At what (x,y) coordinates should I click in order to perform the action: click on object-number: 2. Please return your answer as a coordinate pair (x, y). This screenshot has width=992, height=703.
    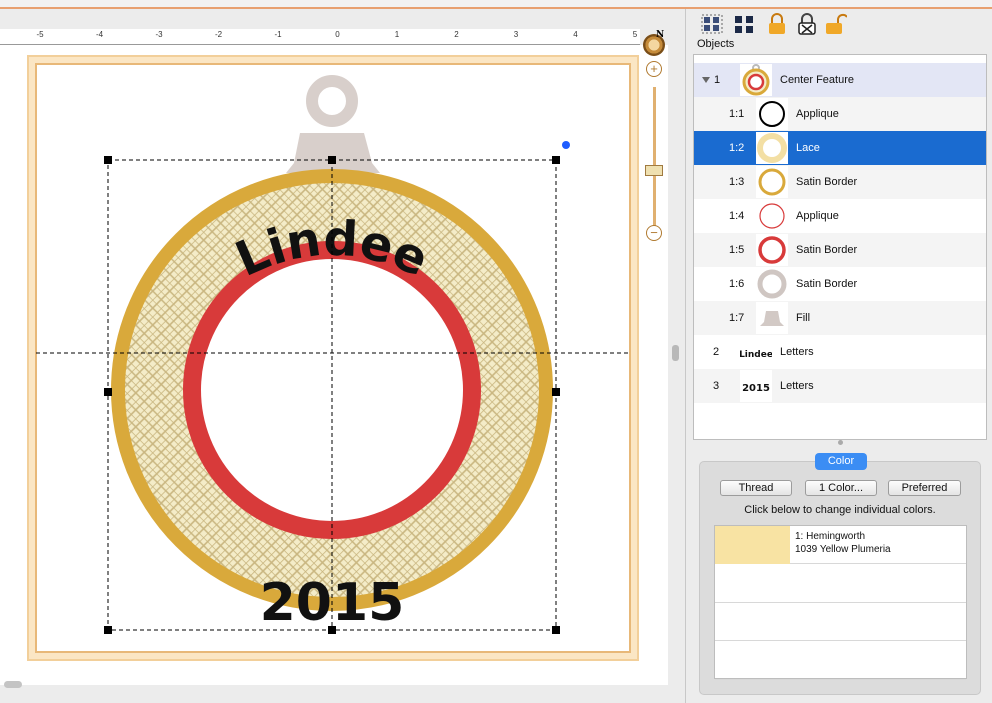
    Looking at the image, I should click on (716, 352).